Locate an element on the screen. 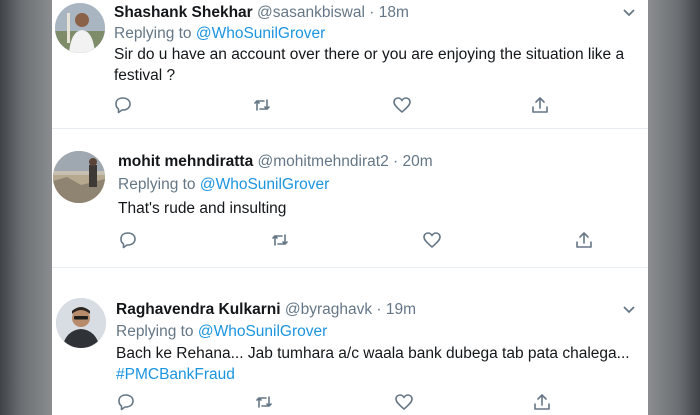  tweet-text-line: festival ? is located at coordinates (145, 75).